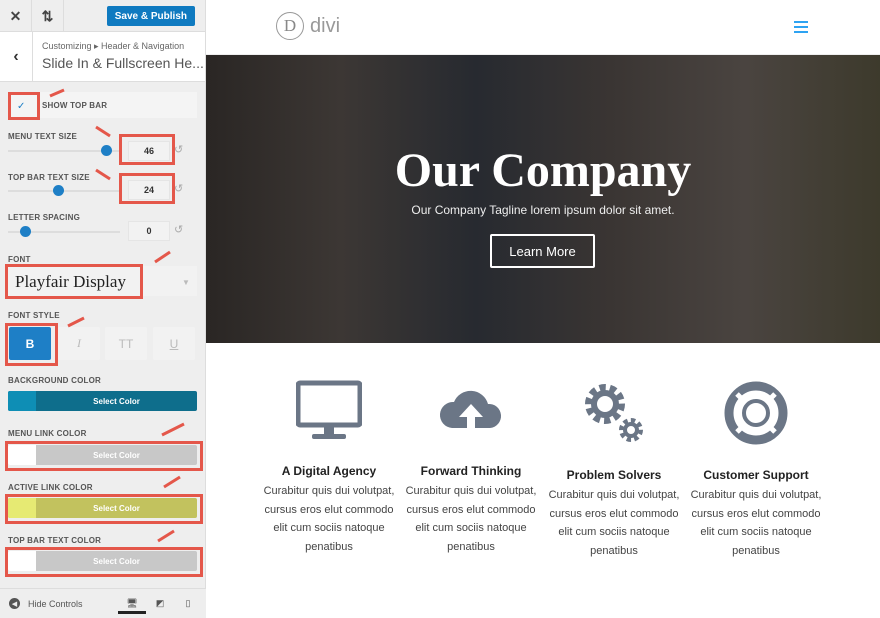  I want to click on feature-title: A Digital Agency, so click(329, 471).